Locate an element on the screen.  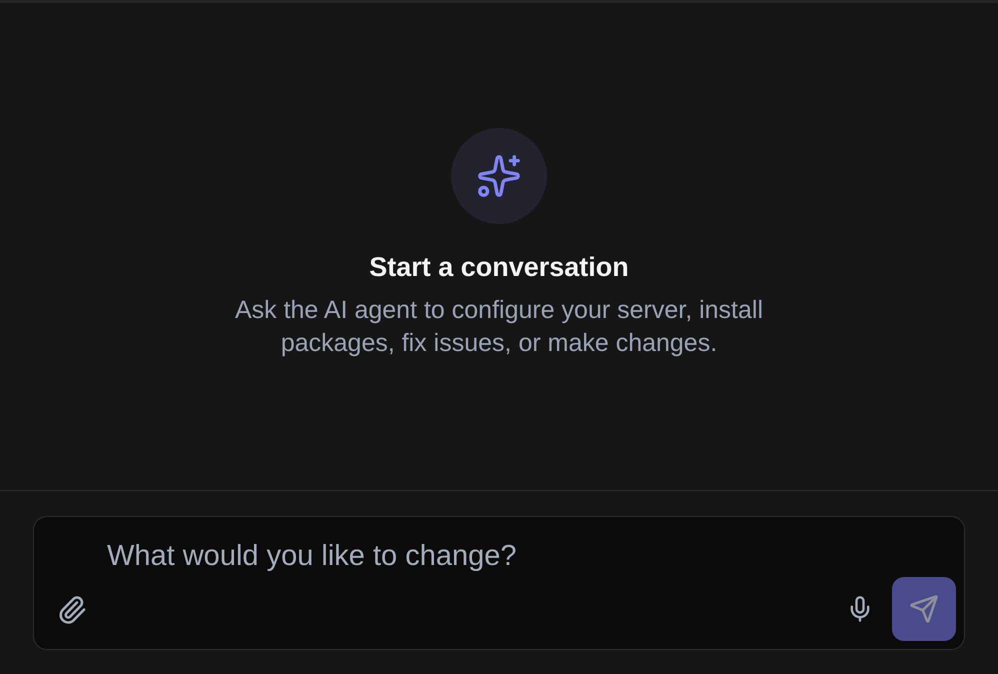
paperclip-icon is located at coordinates (72, 609).